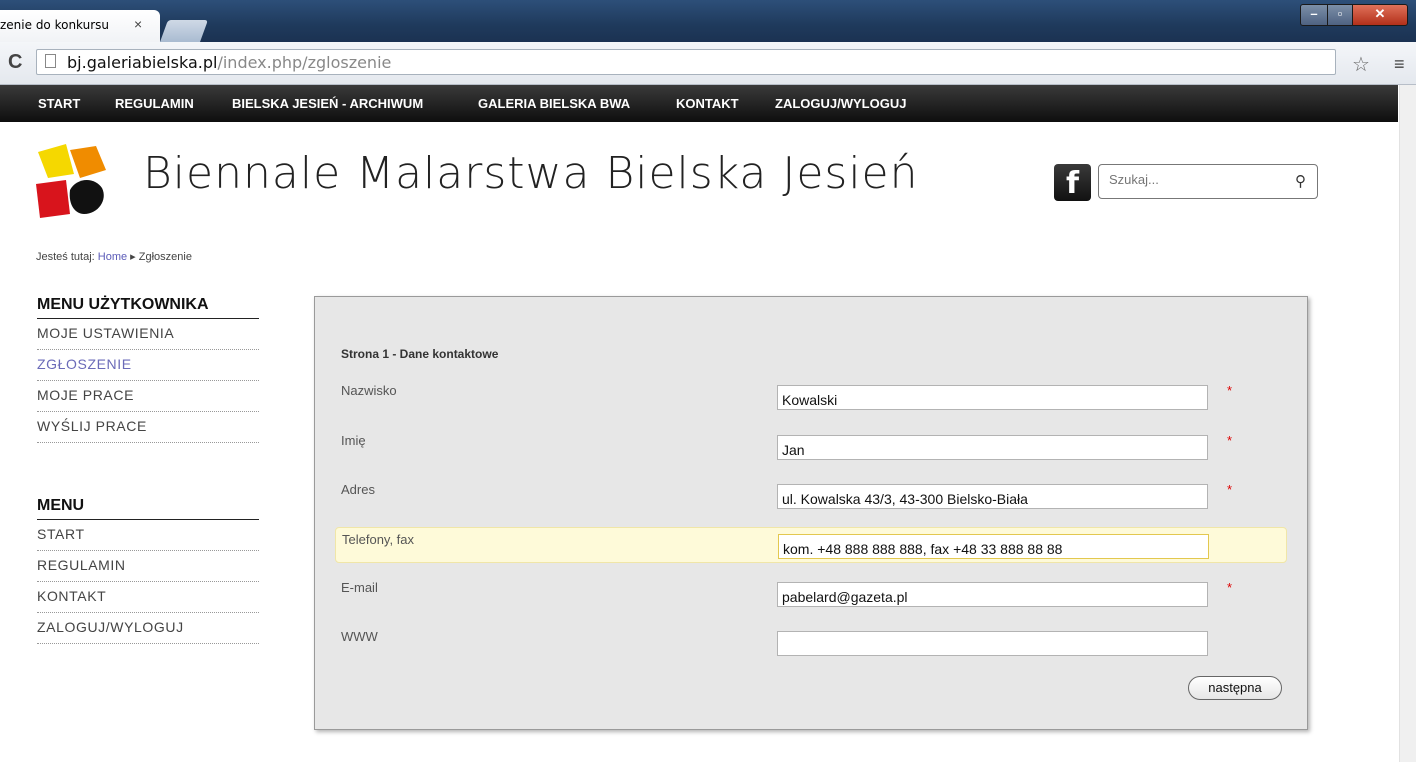 The height and width of the screenshot is (762, 1416). I want to click on logo-black-shape, so click(86, 196).